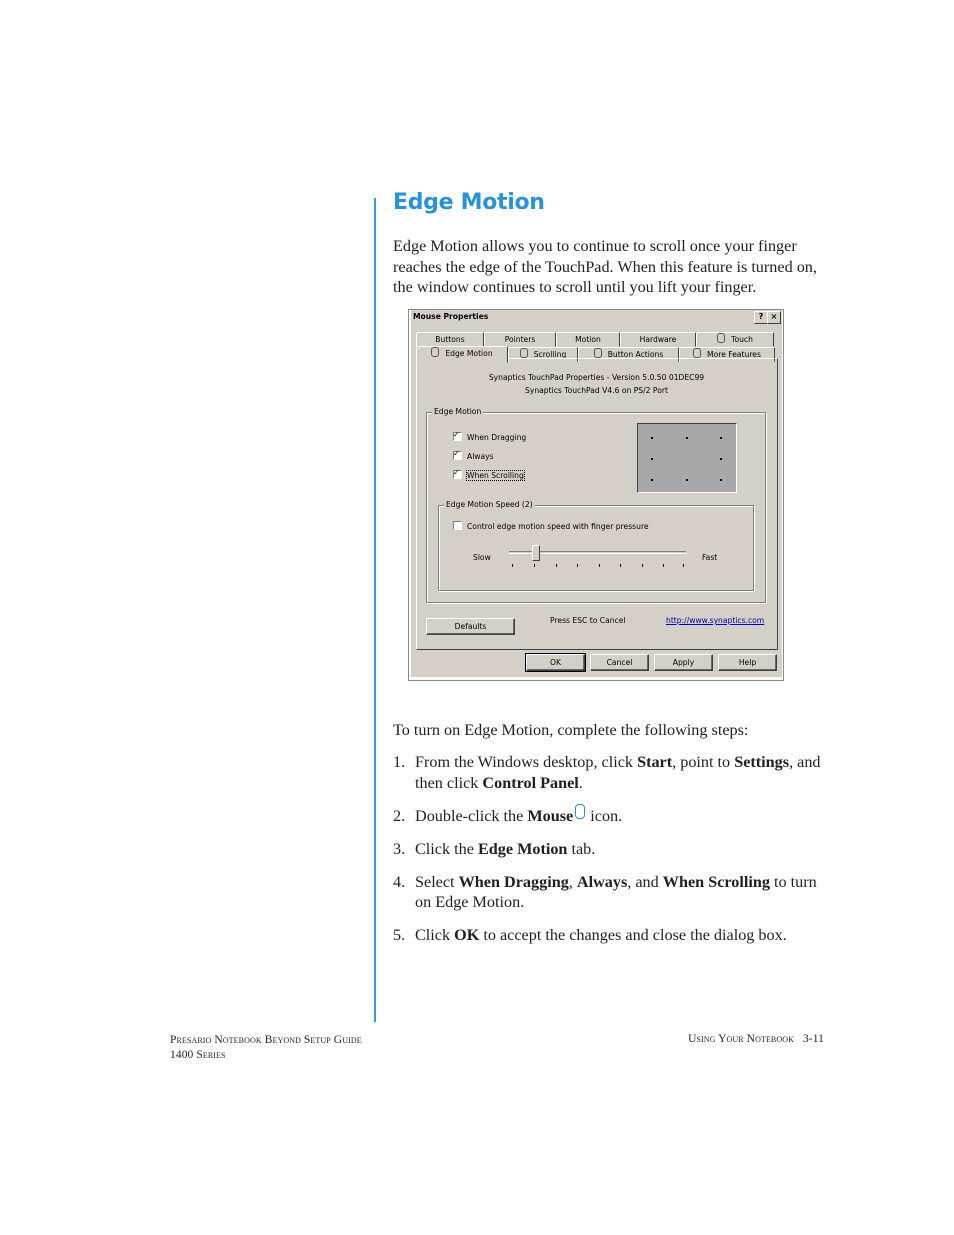 This screenshot has height=1235, width=954. What do you see at coordinates (467, 935) in the screenshot?
I see `step-emphasis: OK` at bounding box center [467, 935].